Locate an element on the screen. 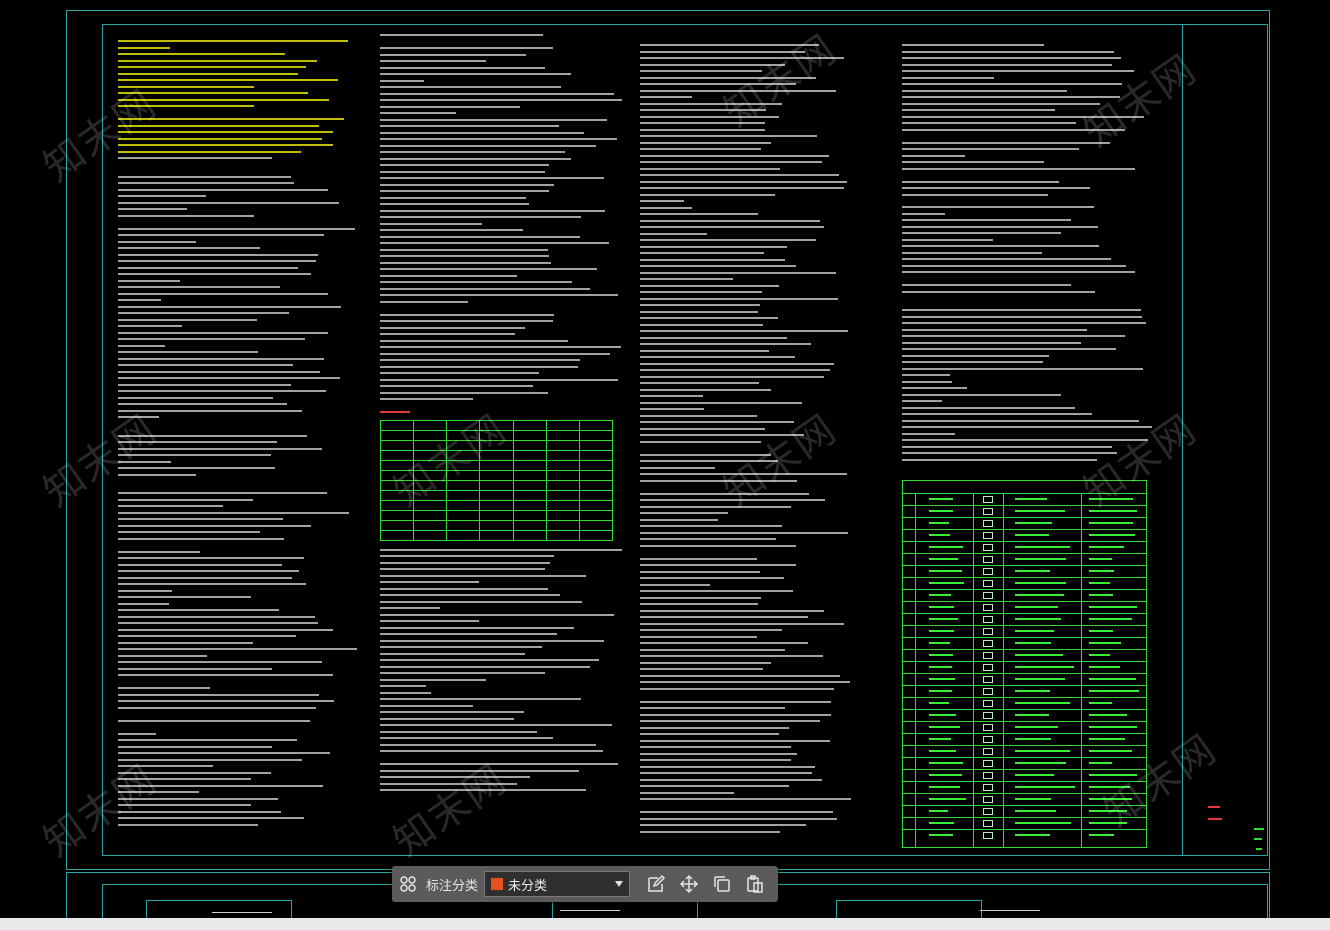 This screenshot has height=930, width=1330. paste-icon is located at coordinates (755, 884).